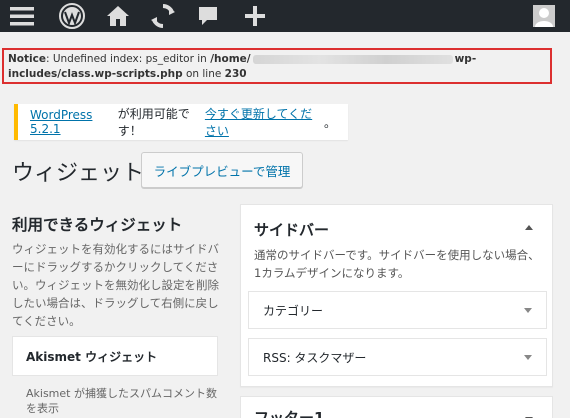 The width and height of the screenshot is (570, 418). Describe the element at coordinates (397, 264) in the screenshot. I see `sidebar-description: 通常のサイドバーです。サイドバーを使用しない場合、1カラムデザインになります。` at that location.